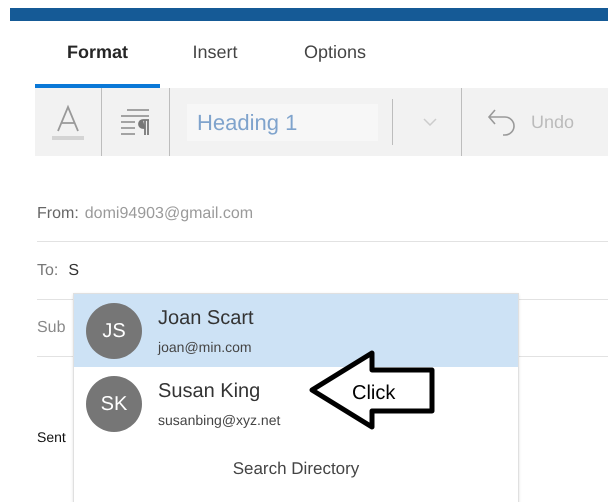 Image resolution: width=608 pixels, height=502 pixels. What do you see at coordinates (430, 122) in the screenshot?
I see `chevron-down-icon` at bounding box center [430, 122].